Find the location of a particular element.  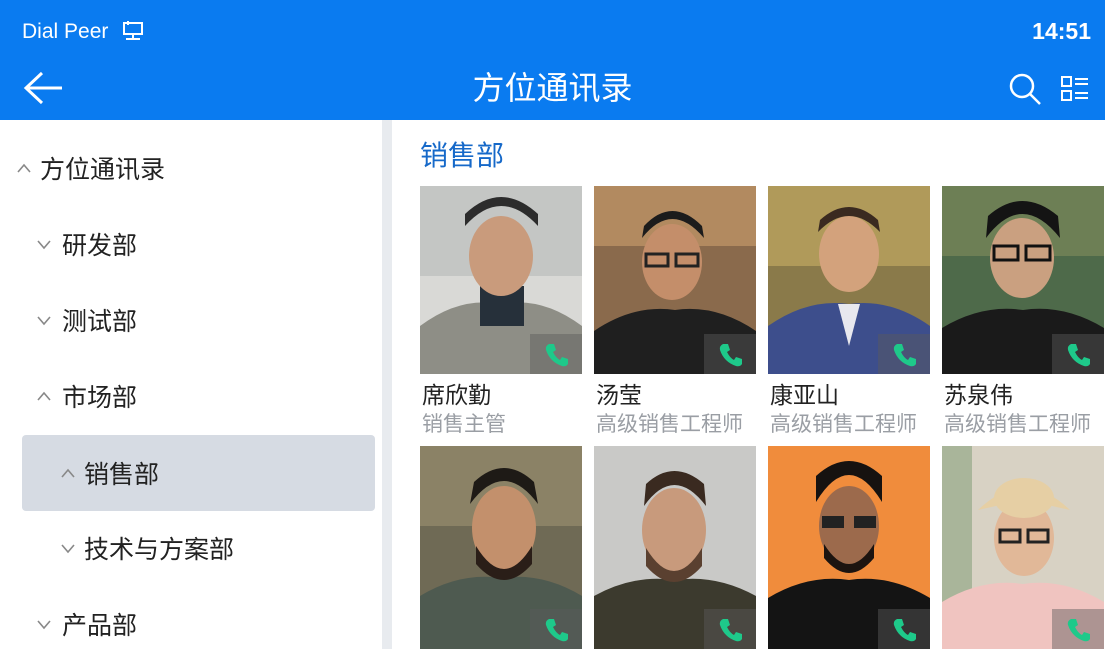

tree-item-label: 产品部 is located at coordinates (100, 625).